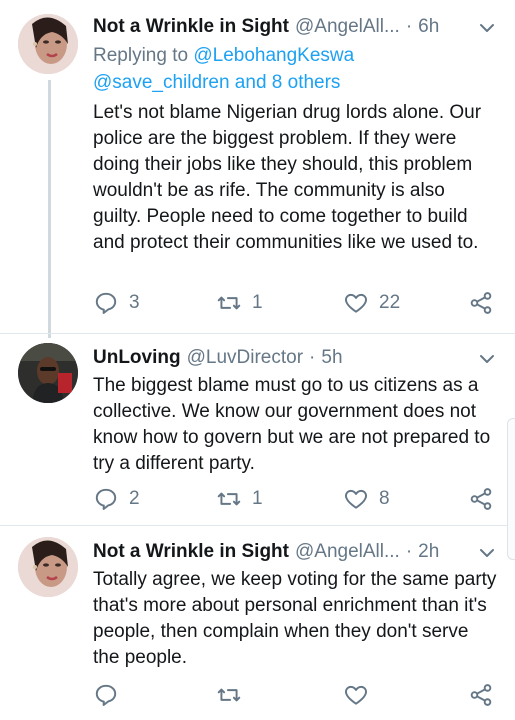 The height and width of the screenshot is (720, 515). I want to click on like-count: 22, so click(390, 302).